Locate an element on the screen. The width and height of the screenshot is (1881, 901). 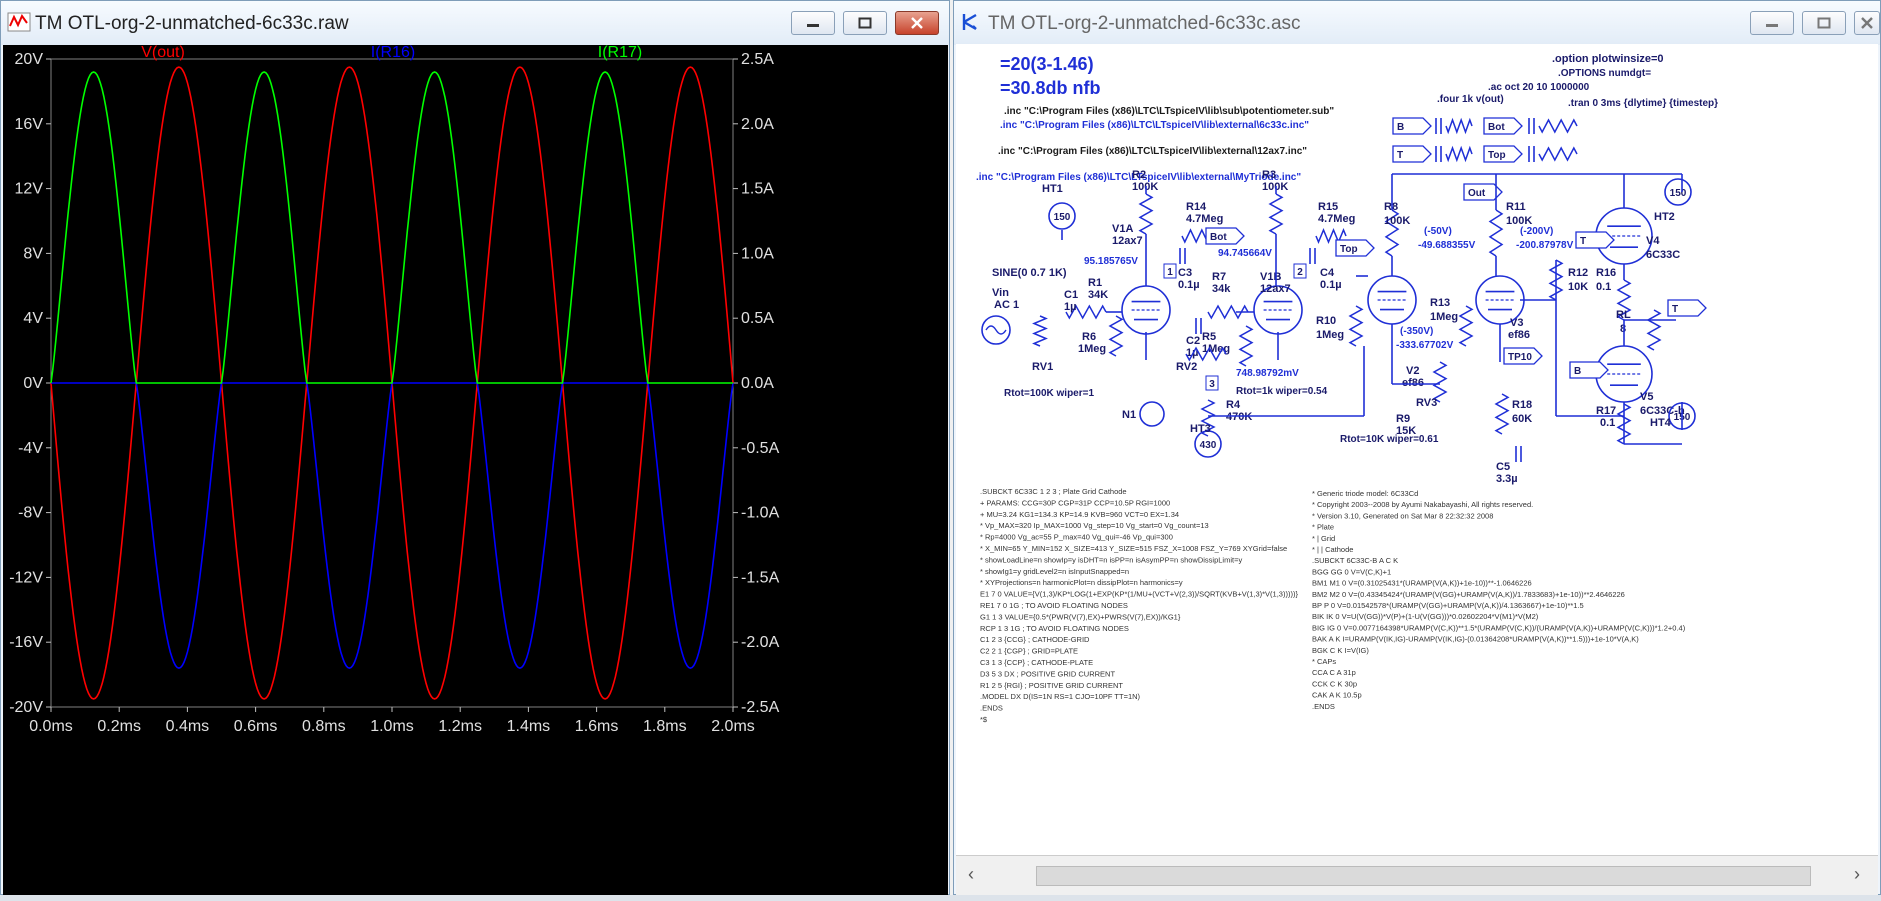
netlist-right-line: CCA C A 31p is located at coordinates (1334, 672).